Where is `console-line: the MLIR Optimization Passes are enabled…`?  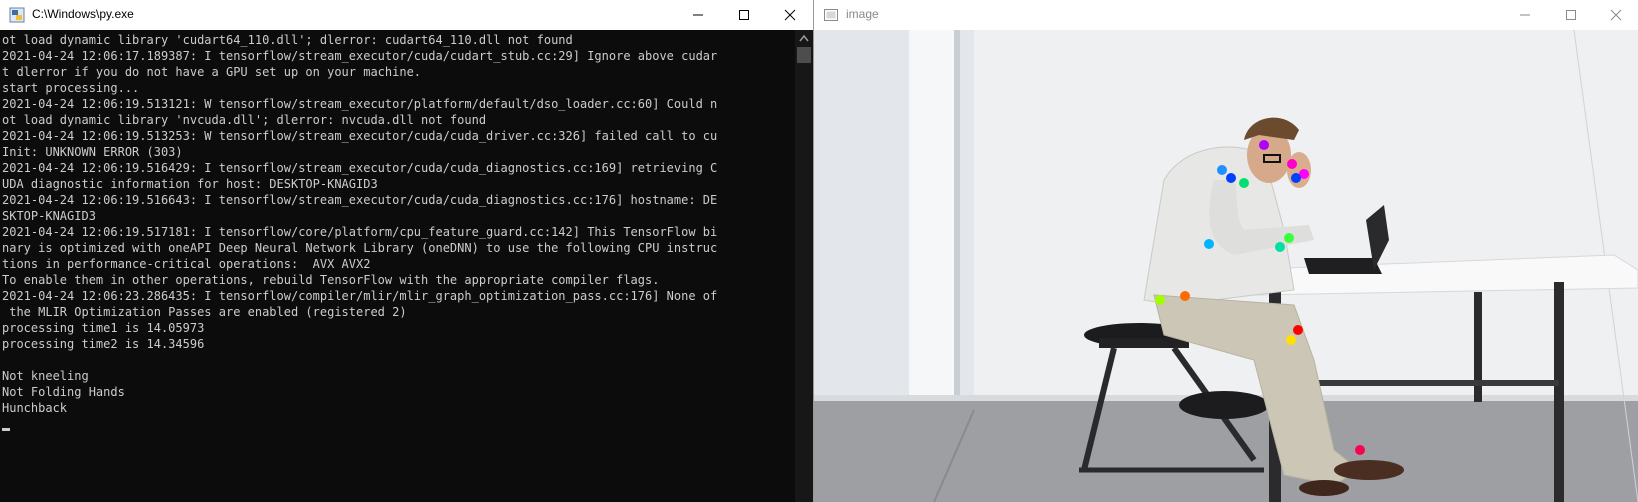
console-line: the MLIR Optimization Passes are enabled… is located at coordinates (204, 312).